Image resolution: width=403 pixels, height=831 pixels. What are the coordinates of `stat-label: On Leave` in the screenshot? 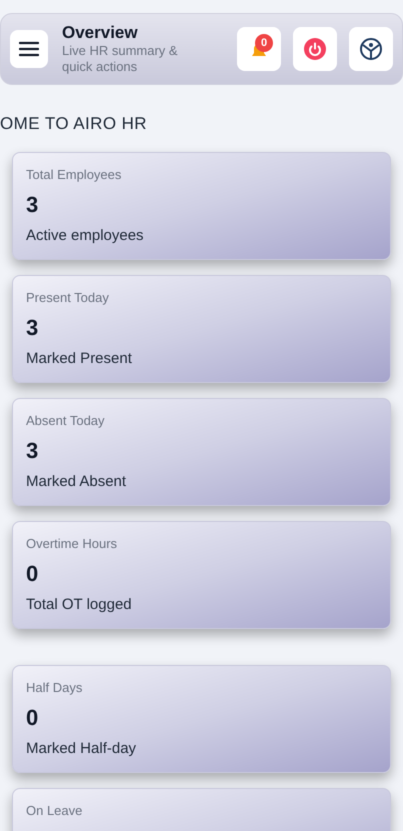 It's located at (55, 811).